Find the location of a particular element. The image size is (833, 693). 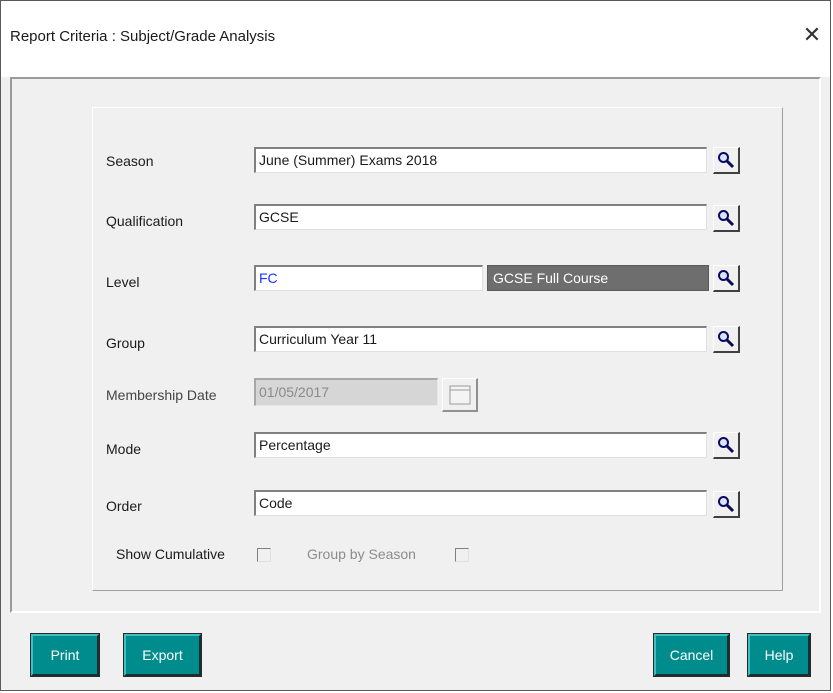

help-button: Help is located at coordinates (779, 655).